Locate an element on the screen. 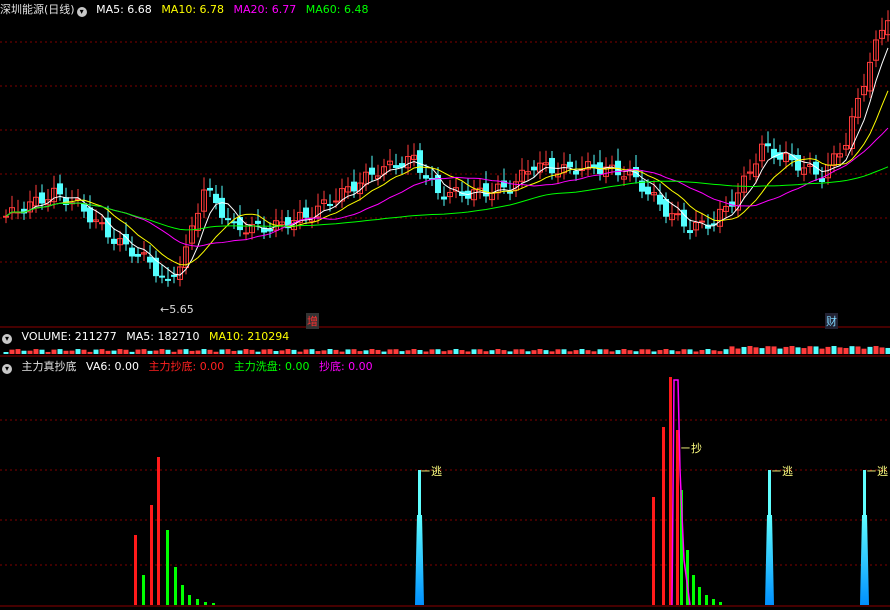 The height and width of the screenshot is (610, 890). event-marker-zeng: 增 is located at coordinates (312, 321).